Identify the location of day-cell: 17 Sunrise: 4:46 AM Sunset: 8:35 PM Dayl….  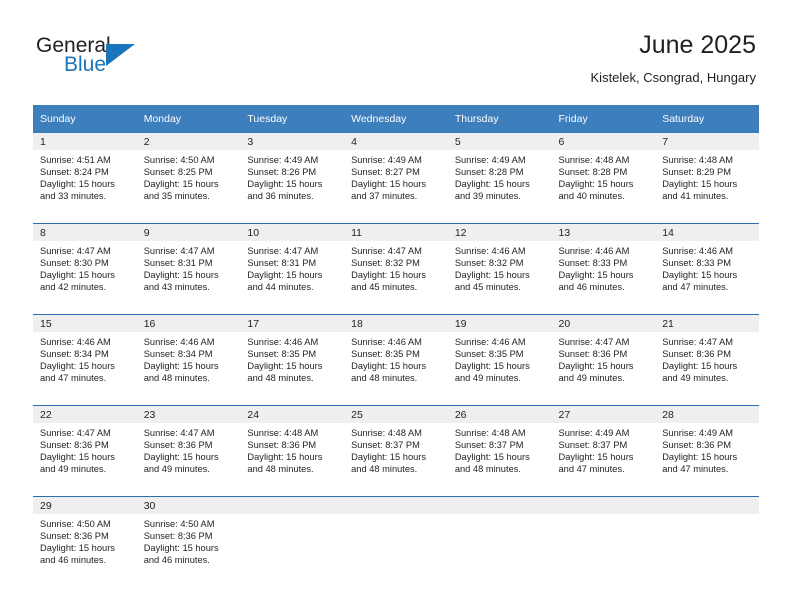
(292, 360).